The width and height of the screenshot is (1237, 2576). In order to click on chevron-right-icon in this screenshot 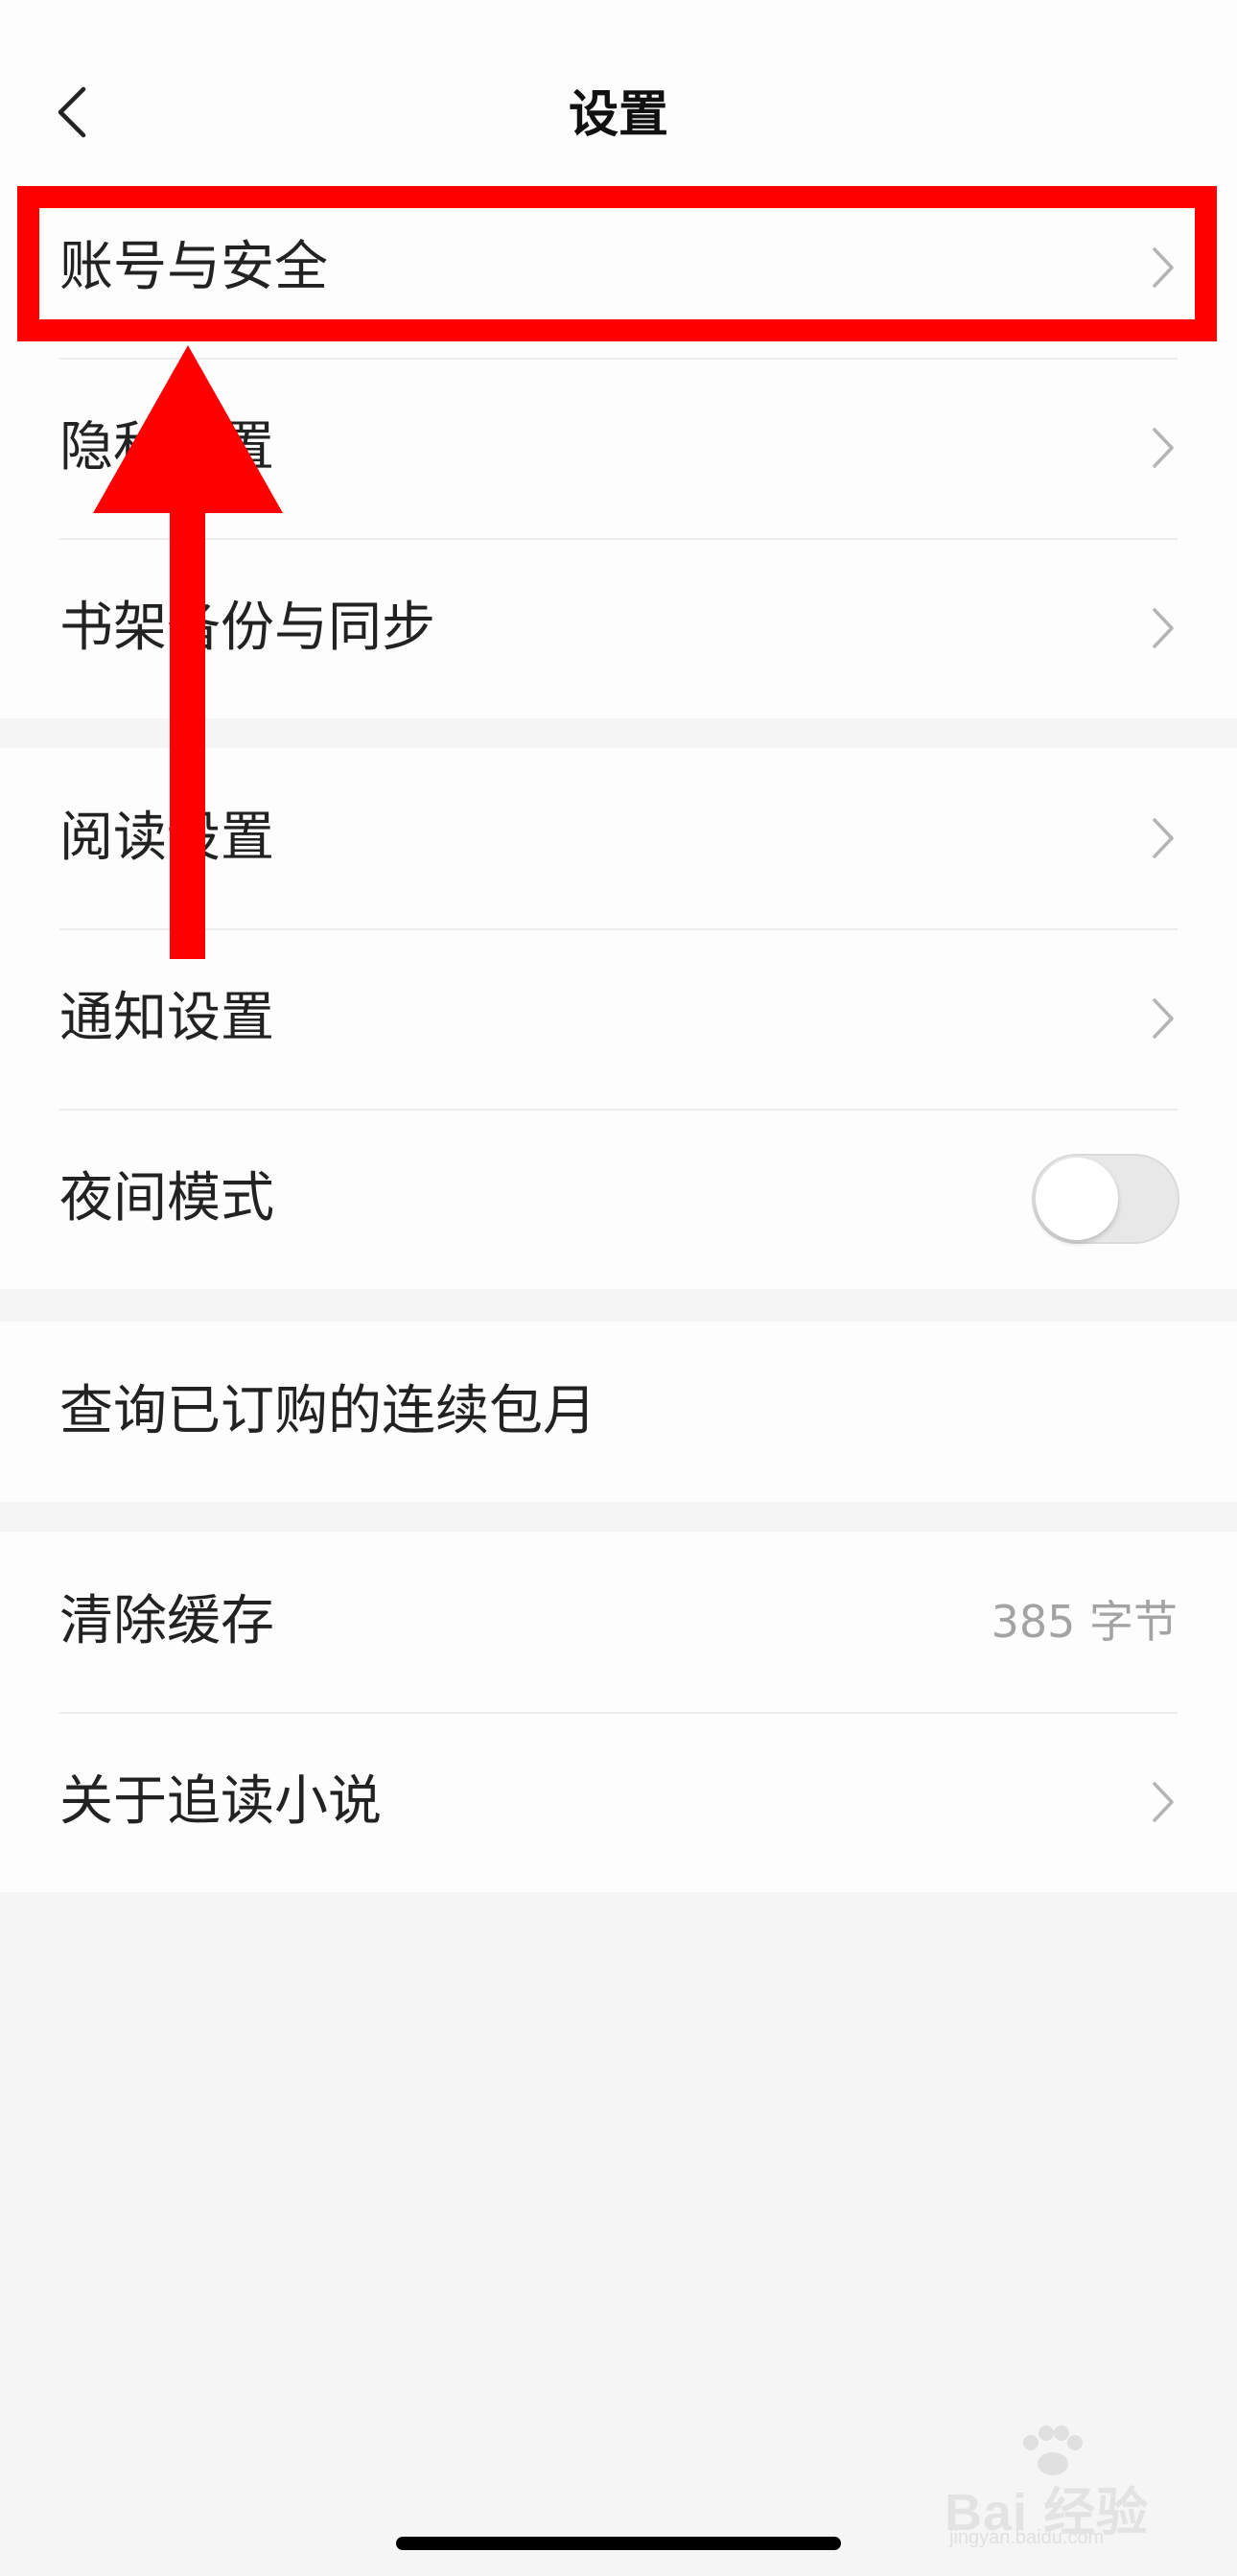, I will do `click(1164, 1802)`.